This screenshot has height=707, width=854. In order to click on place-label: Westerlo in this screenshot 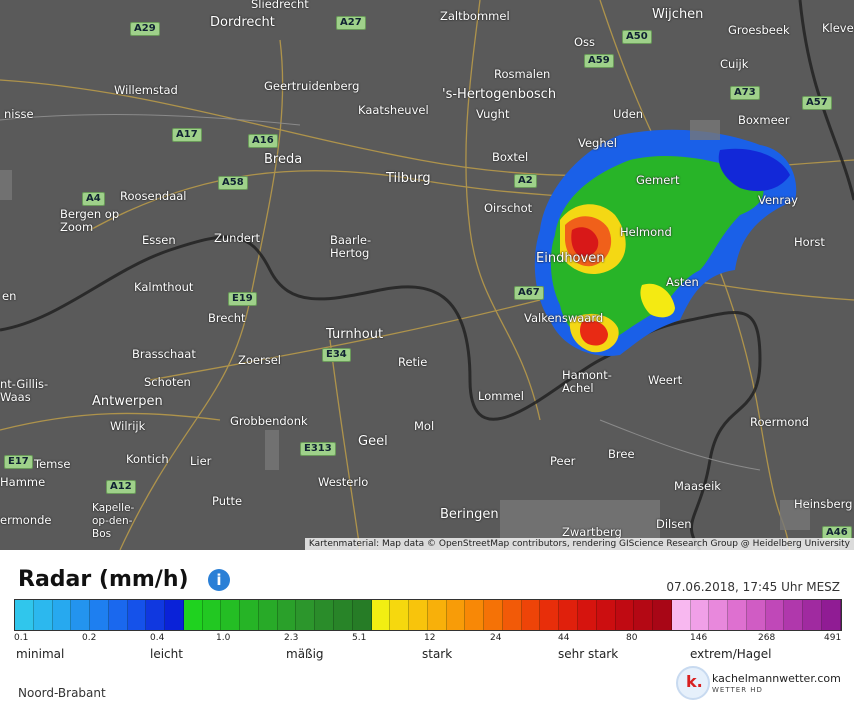, I will do `click(343, 482)`.